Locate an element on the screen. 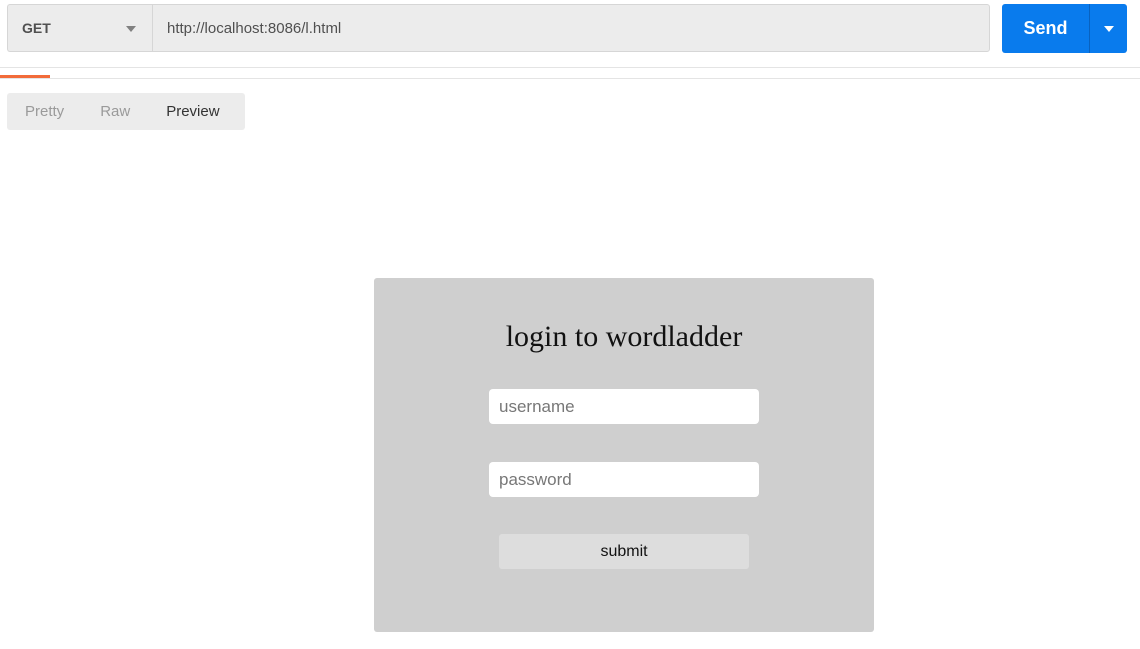  response-view-toggle: Pretty Raw Preview is located at coordinates (126, 111).